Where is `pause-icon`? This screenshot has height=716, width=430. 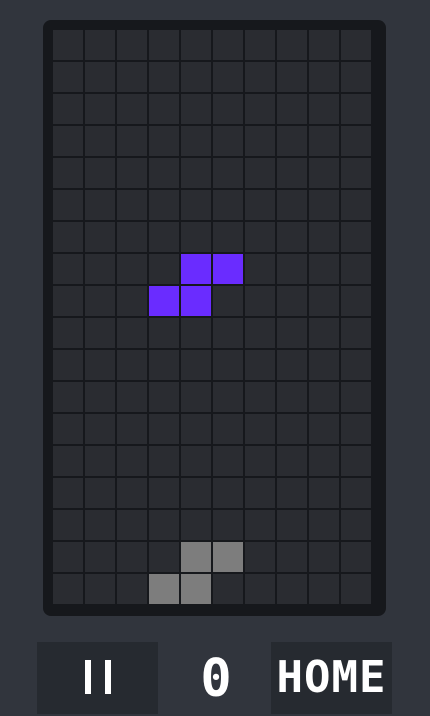
pause-icon is located at coordinates (98, 677).